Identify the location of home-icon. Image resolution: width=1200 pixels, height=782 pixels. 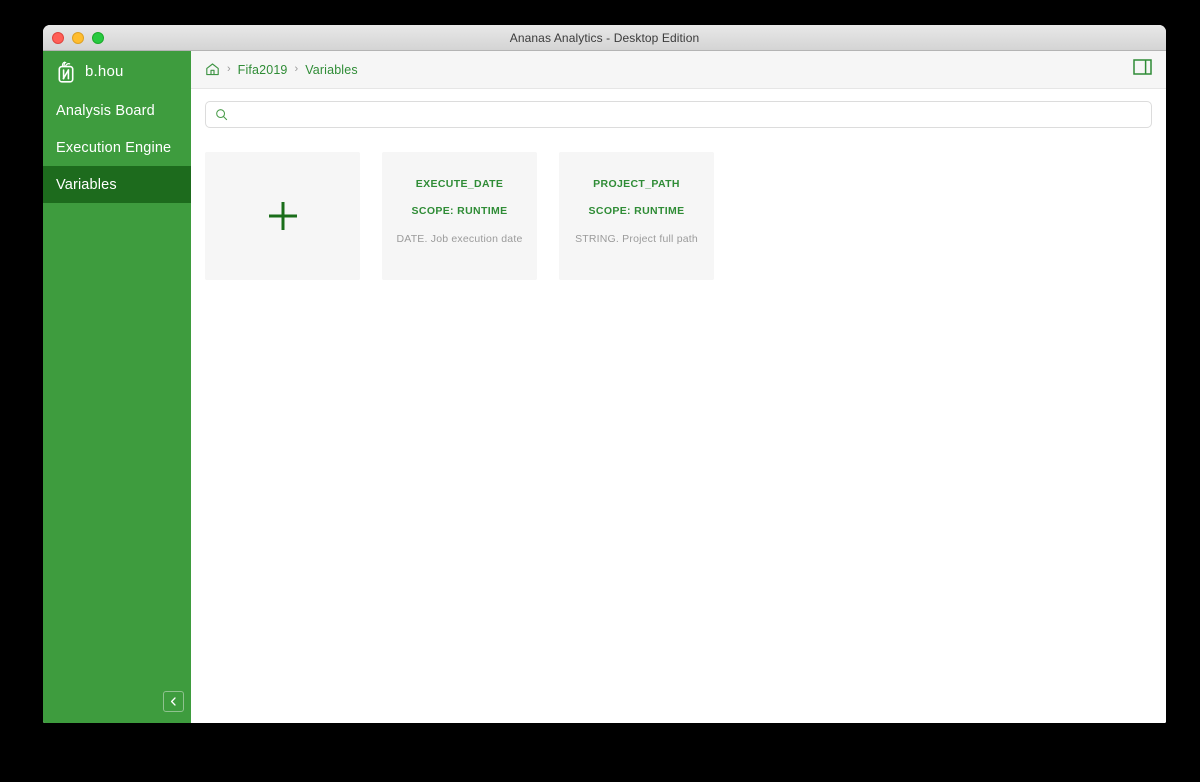
(212, 69).